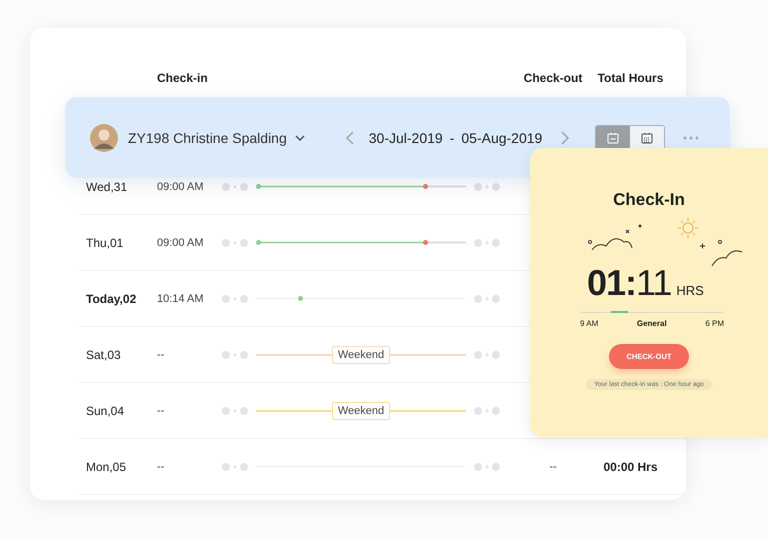 This screenshot has width=768, height=540. What do you see at coordinates (106, 411) in the screenshot?
I see `day-label: Sun,04` at bounding box center [106, 411].